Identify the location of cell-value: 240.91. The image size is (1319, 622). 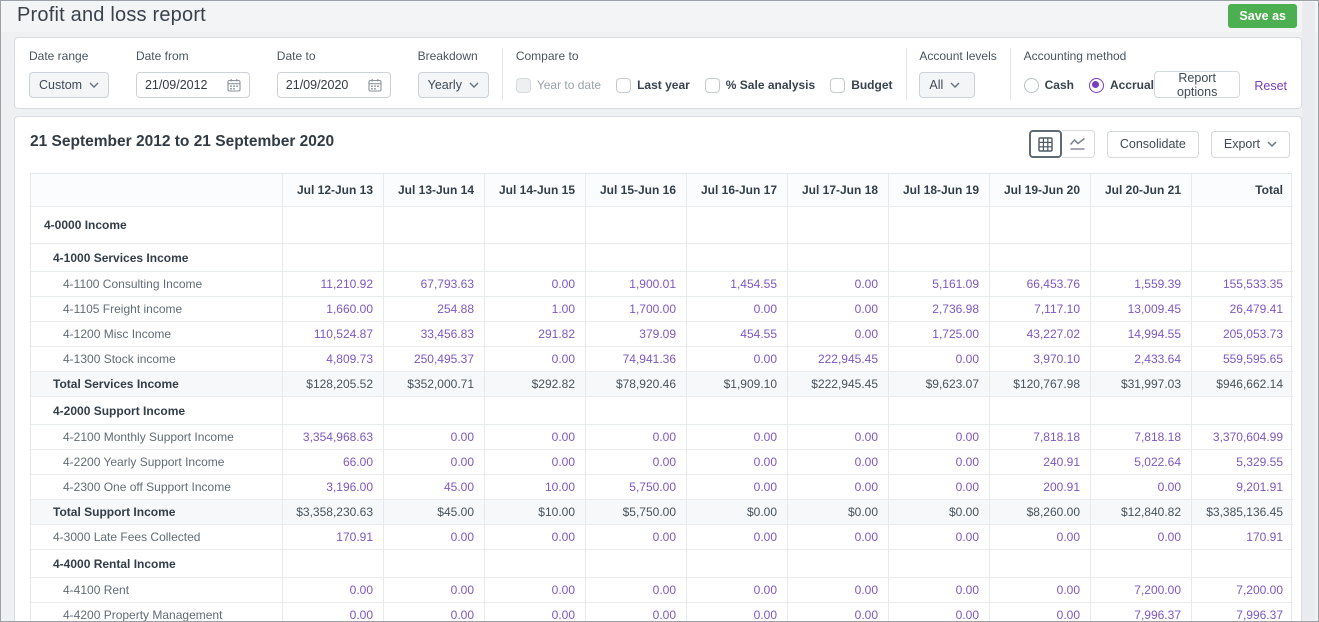
(1040, 462).